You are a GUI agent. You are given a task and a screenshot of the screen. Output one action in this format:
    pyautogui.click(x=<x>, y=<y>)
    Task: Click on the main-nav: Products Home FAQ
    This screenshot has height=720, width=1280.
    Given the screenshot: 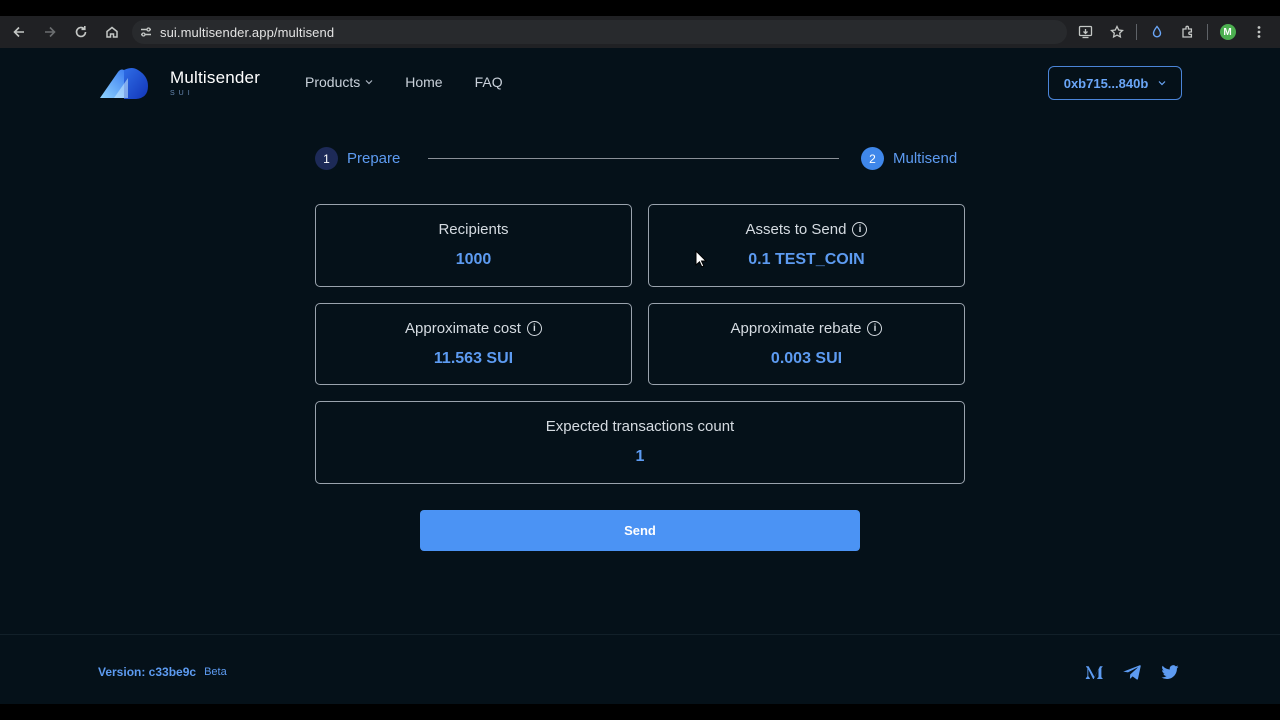 What is the action you would take?
    pyautogui.click(x=420, y=82)
    